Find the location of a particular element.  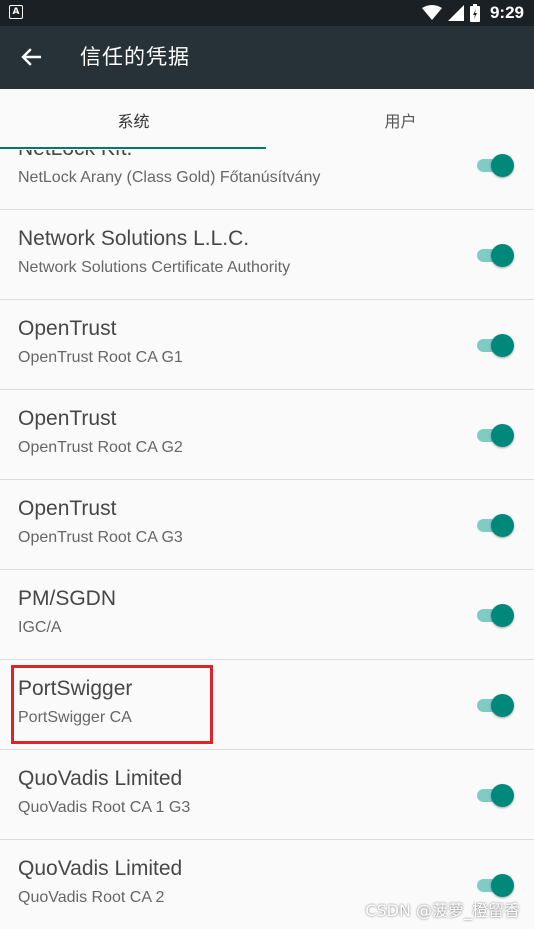

certificate-subtitle: OpenTrust Root CA G1 is located at coordinates (100, 357).